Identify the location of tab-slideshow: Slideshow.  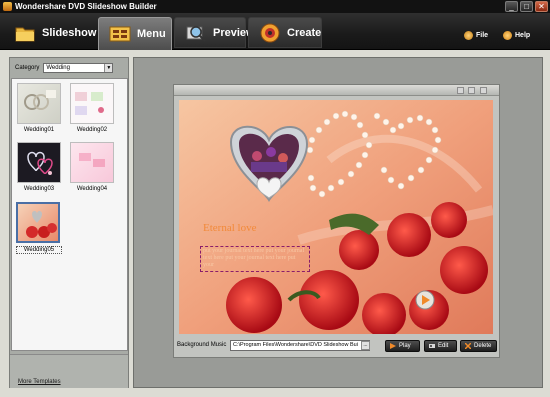
(50, 32).